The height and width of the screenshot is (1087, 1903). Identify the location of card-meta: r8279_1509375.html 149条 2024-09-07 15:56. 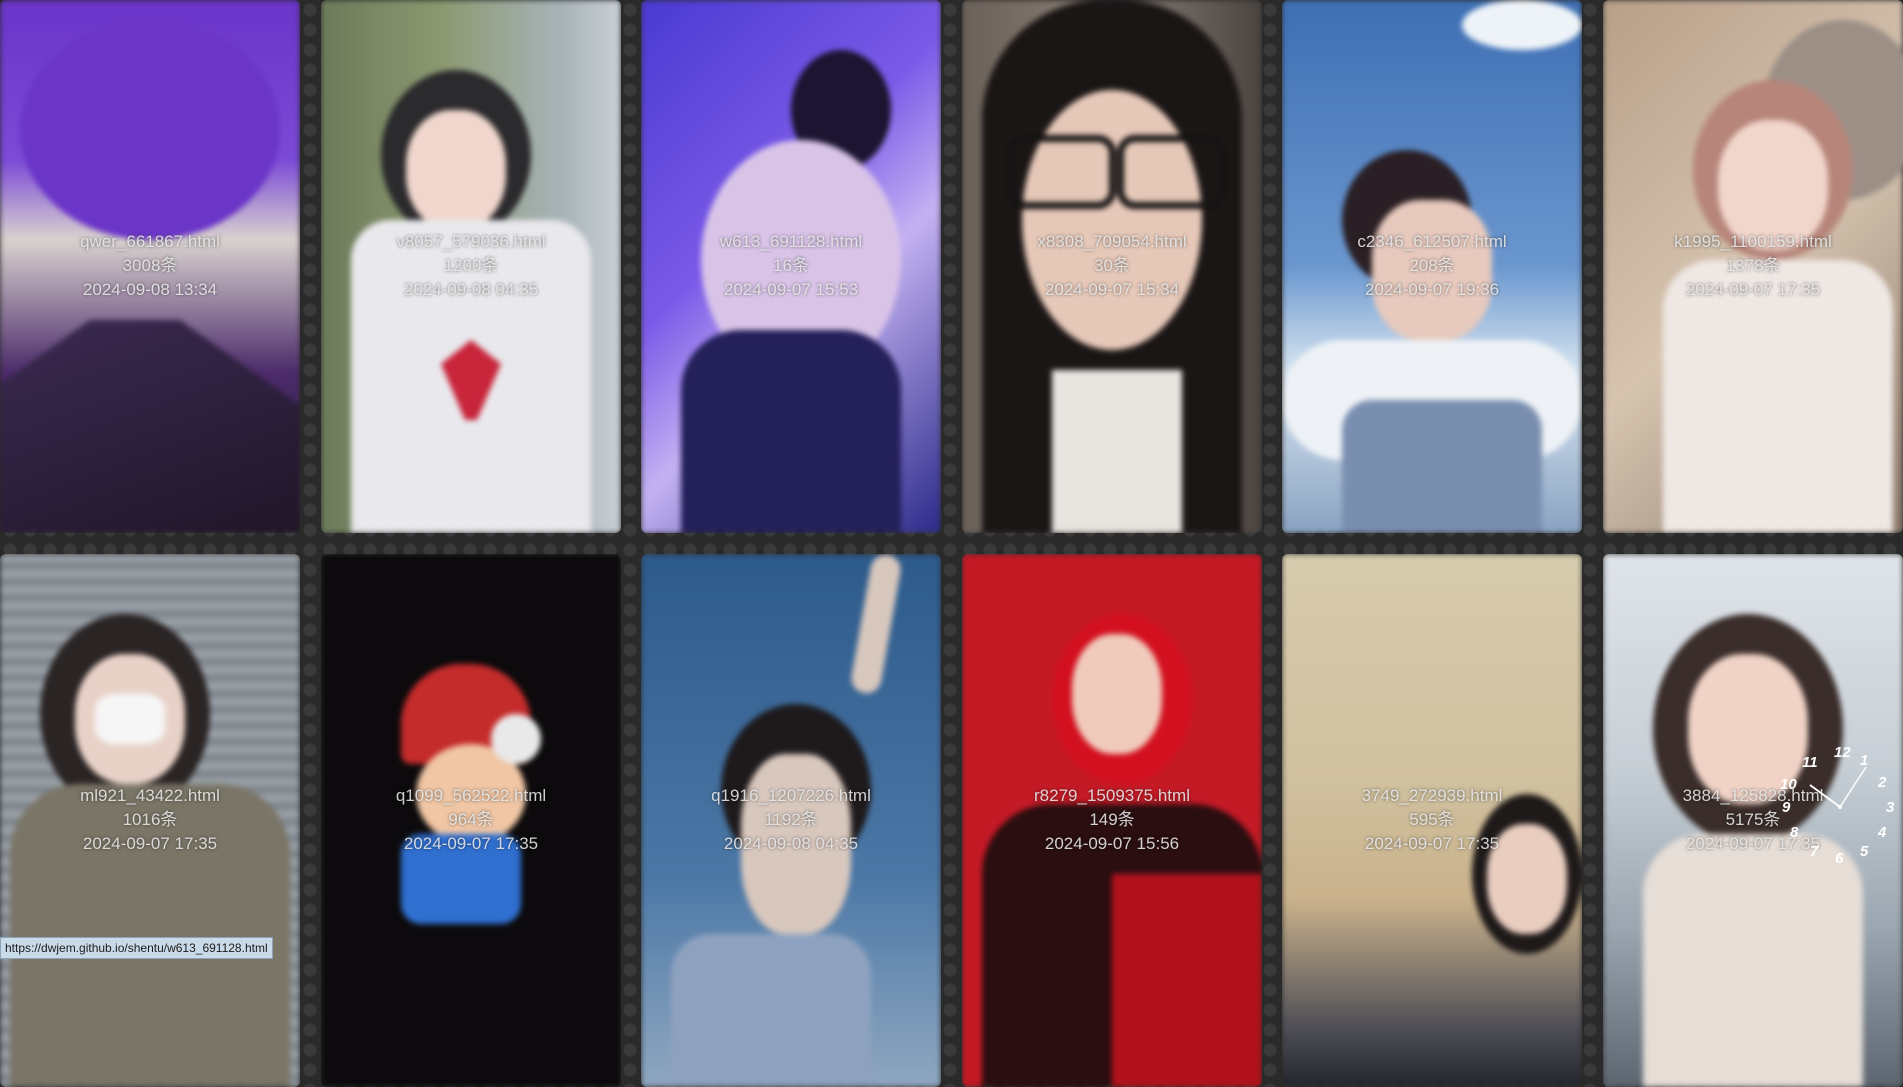
(1112, 820).